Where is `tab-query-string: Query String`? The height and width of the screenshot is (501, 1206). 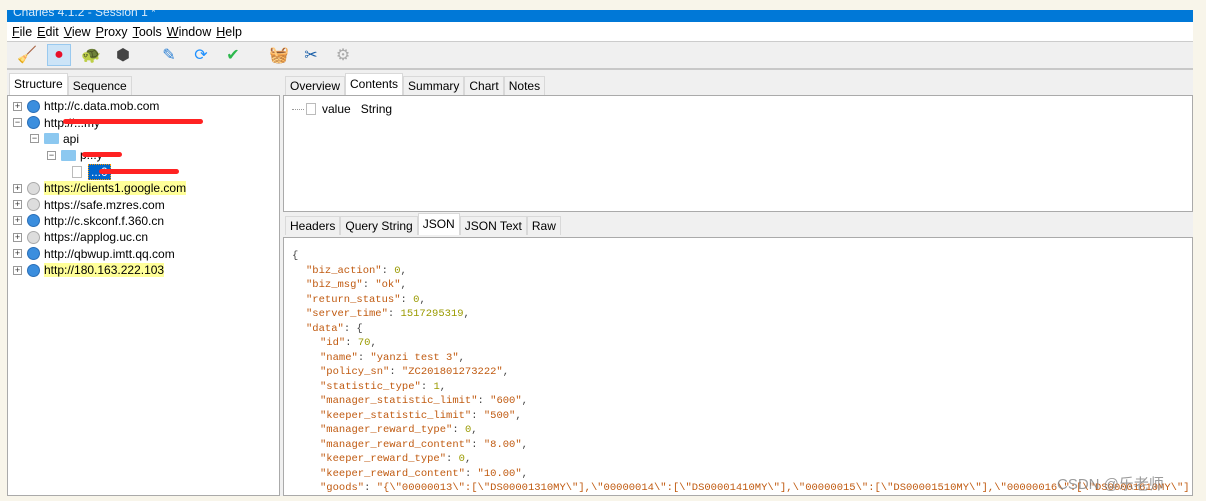 tab-query-string: Query String is located at coordinates (379, 225).